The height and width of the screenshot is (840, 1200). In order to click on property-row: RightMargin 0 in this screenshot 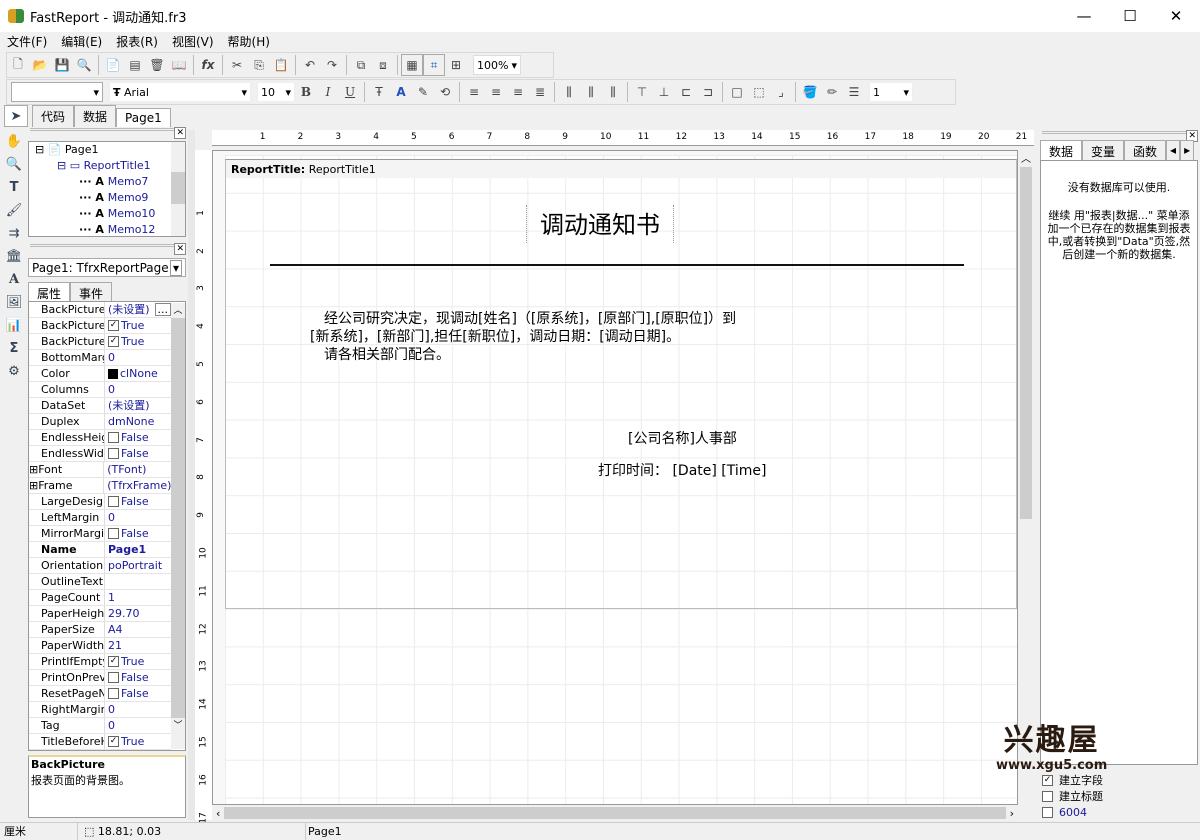, I will do `click(100, 710)`.